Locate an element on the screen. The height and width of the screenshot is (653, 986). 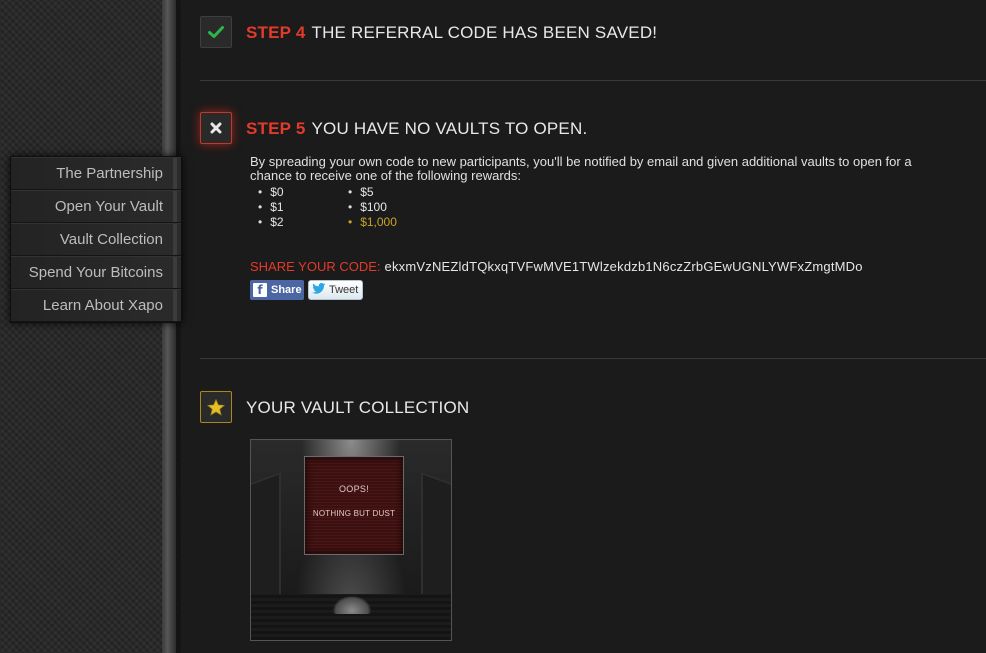
vault-collection-heading: YOUR VAULT COLLECTION is located at coordinates (358, 407).